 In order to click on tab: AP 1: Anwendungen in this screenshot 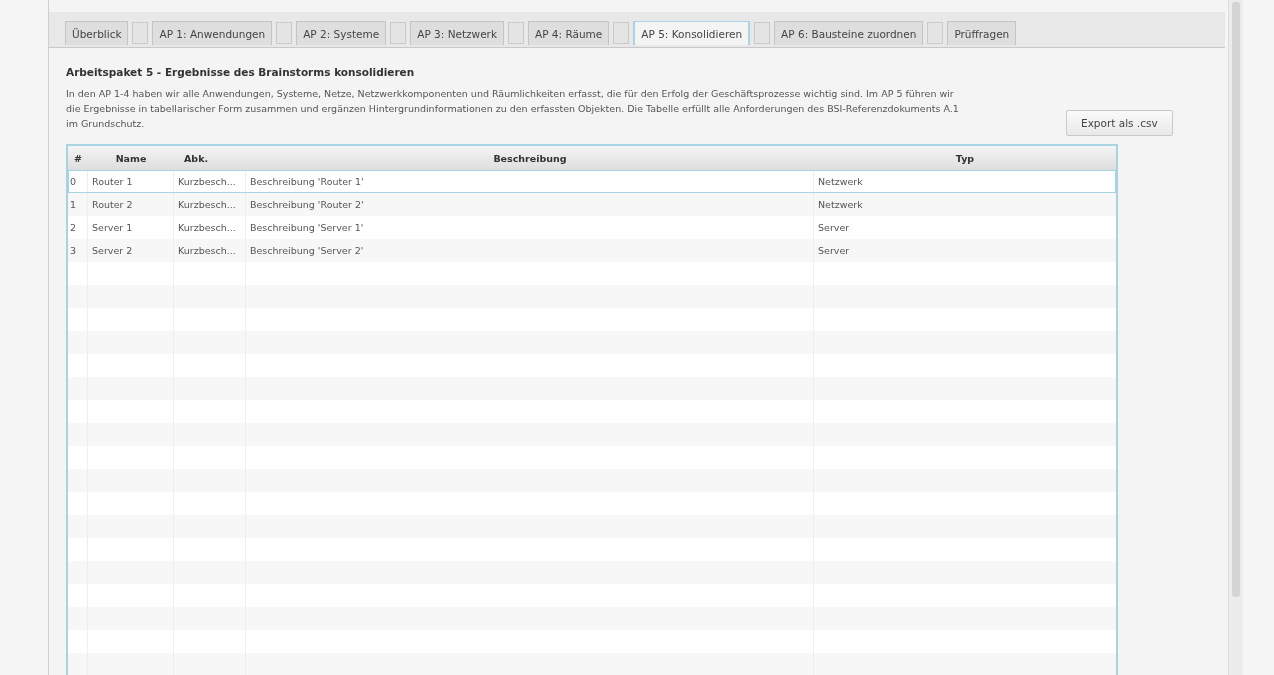, I will do `click(212, 33)`.